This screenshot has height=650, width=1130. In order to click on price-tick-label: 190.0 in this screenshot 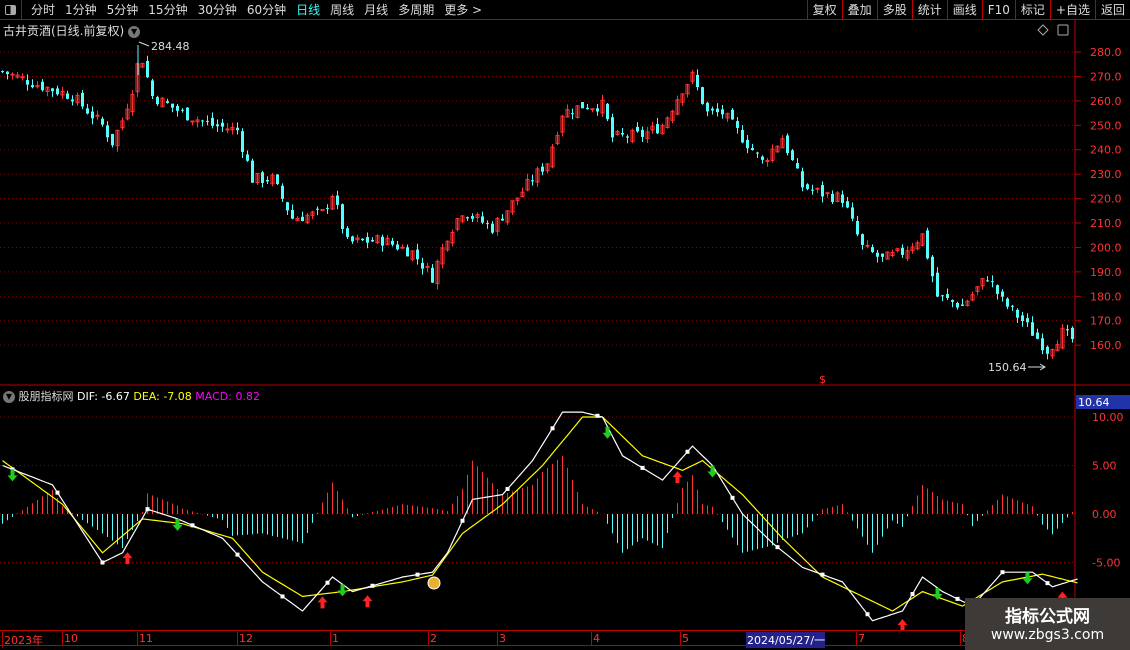, I will do `click(1106, 272)`.